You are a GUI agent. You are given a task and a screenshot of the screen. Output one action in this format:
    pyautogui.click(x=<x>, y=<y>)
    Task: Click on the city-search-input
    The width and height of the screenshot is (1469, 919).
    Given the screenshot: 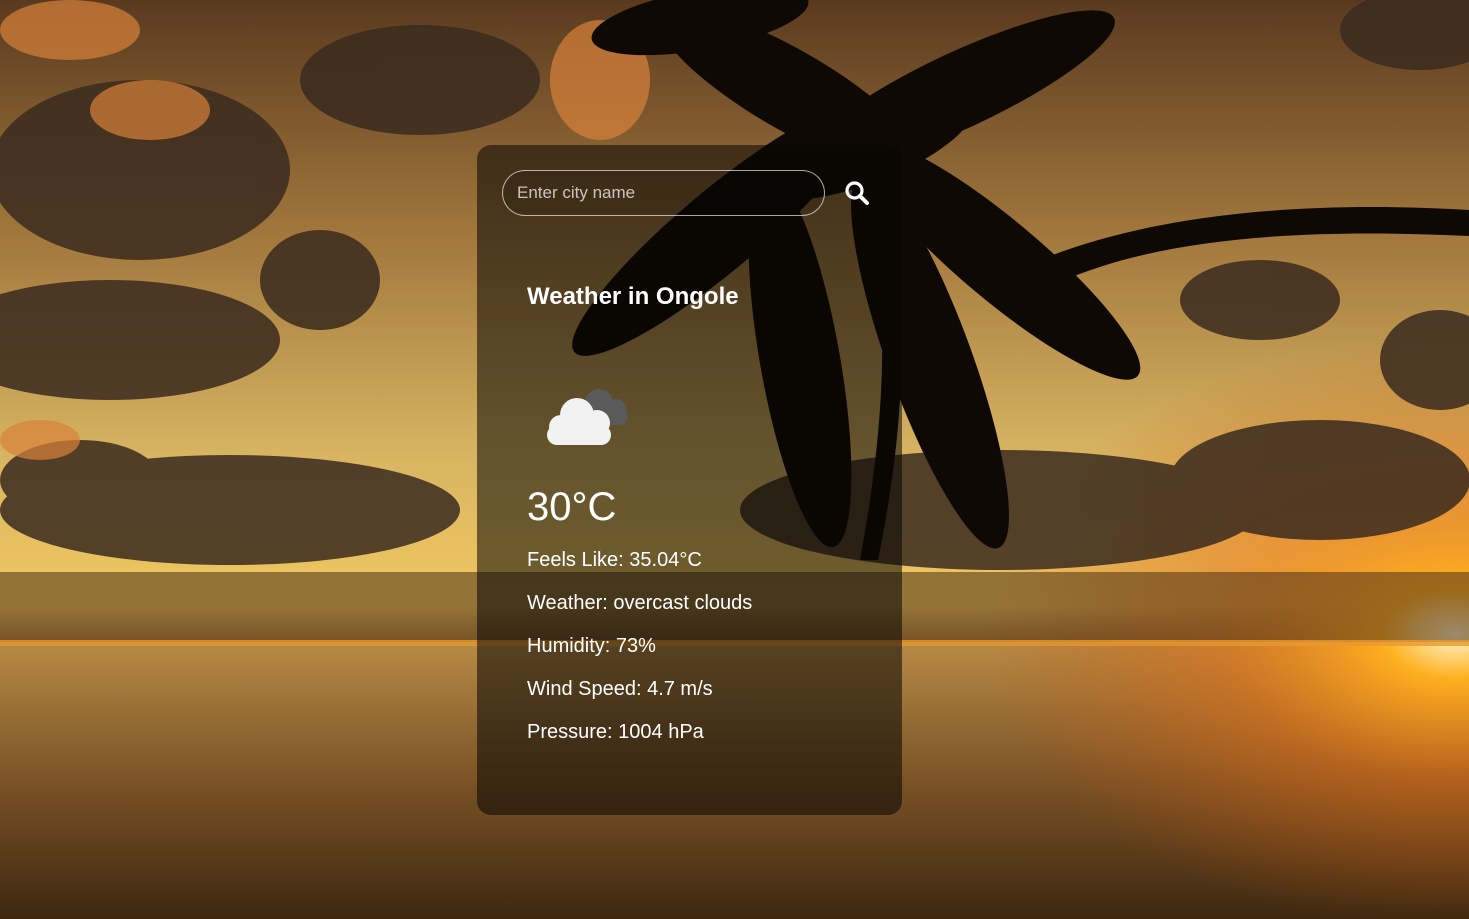 What is the action you would take?
    pyautogui.click(x=663, y=193)
    